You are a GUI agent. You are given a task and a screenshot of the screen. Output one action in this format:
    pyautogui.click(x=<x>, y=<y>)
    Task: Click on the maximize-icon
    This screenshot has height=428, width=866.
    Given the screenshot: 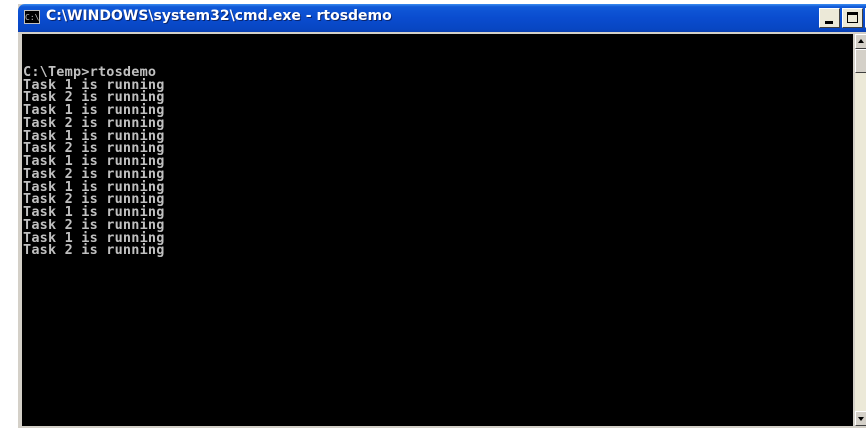 What is the action you would take?
    pyautogui.click(x=852, y=17)
    